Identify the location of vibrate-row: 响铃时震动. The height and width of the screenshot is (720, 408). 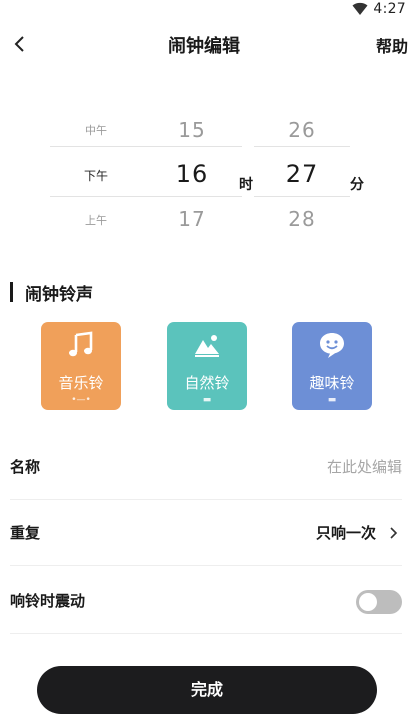
(206, 601).